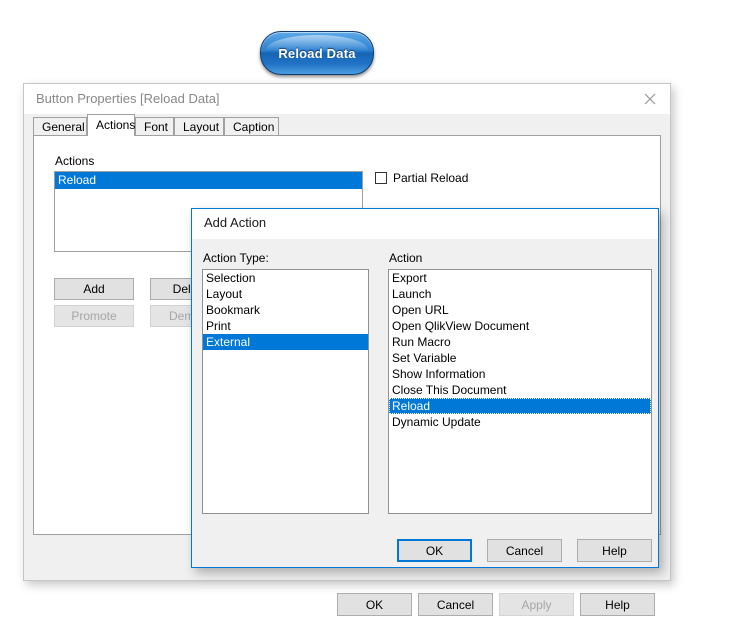  Describe the element at coordinates (94, 316) in the screenshot. I see `promote-button: Promote` at that location.